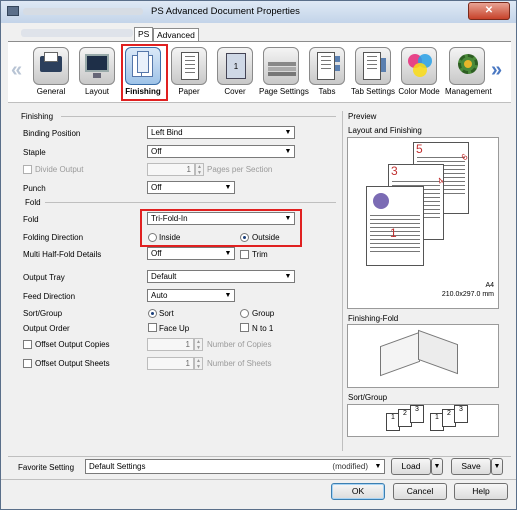  I want to click on function-layout: Layout, so click(97, 73).